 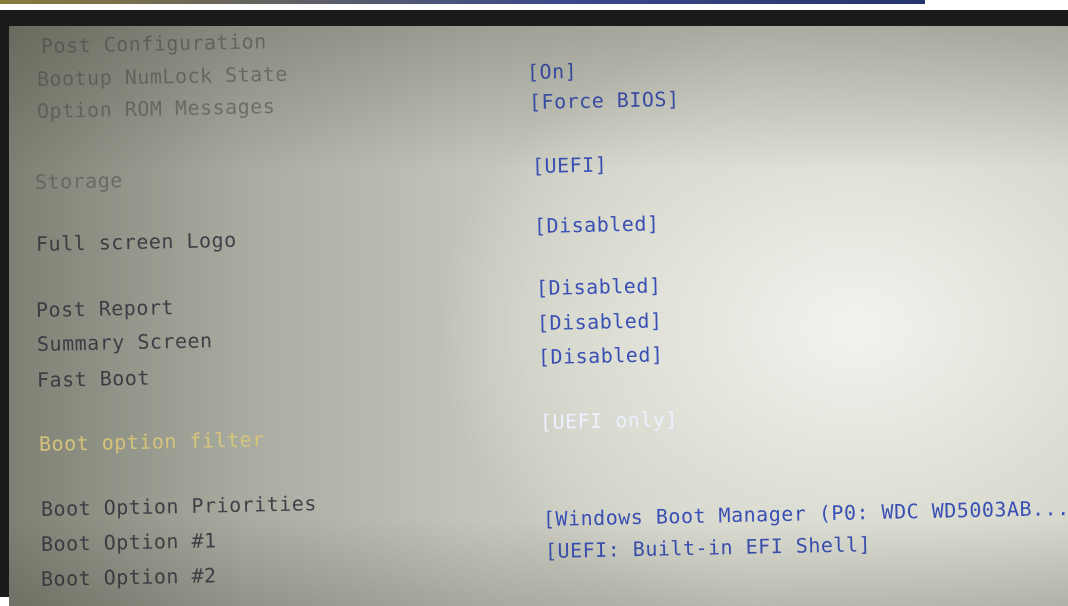 I want to click on setting-value-post-report: [Disabled], so click(x=599, y=286).